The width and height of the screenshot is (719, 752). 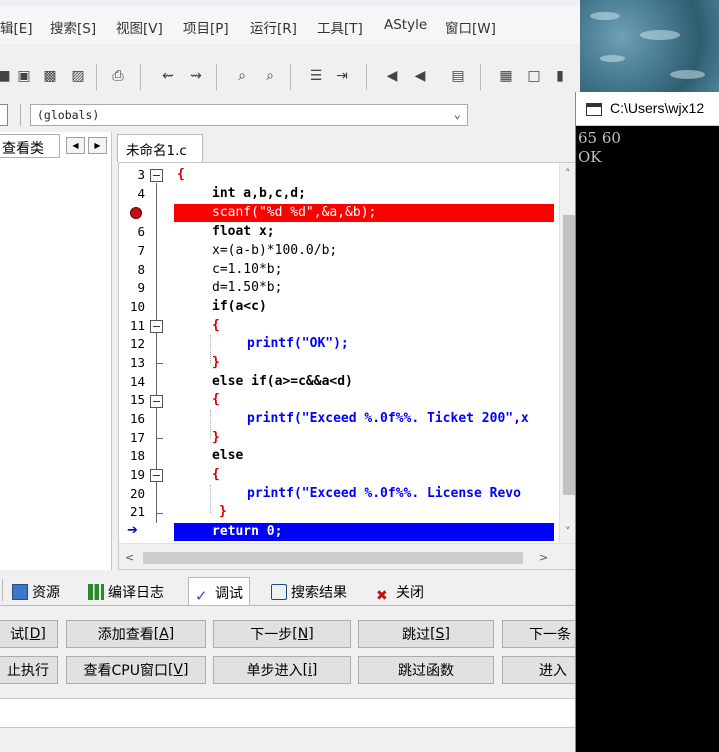 What do you see at coordinates (560, 76) in the screenshot?
I see `toggle-icon: ▮` at bounding box center [560, 76].